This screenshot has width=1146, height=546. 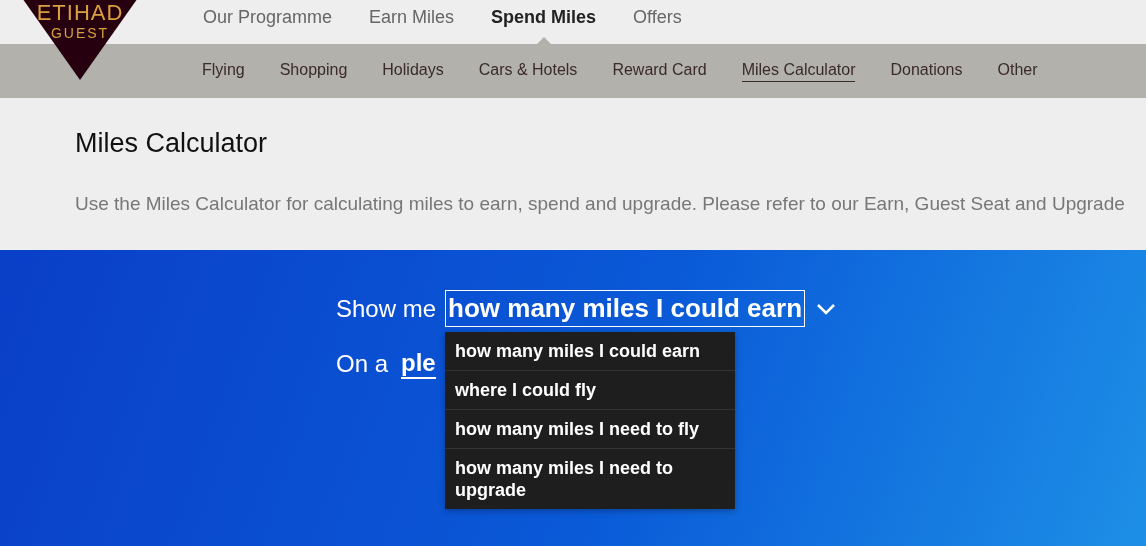 What do you see at coordinates (413, 71) in the screenshot?
I see `subnav-tab: Holidays` at bounding box center [413, 71].